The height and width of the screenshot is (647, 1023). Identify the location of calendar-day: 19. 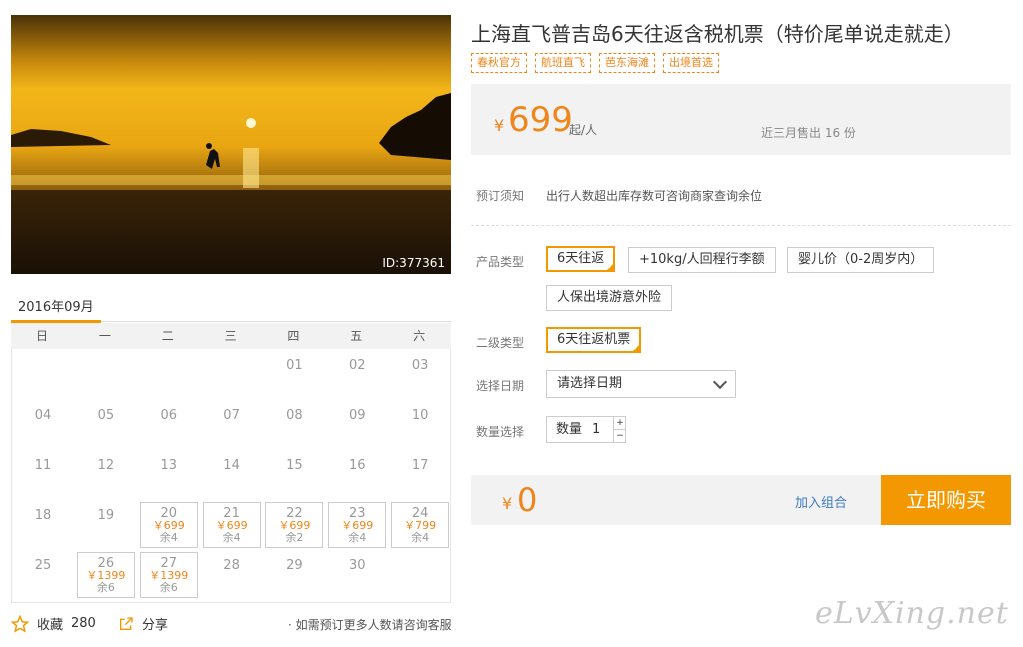
(106, 525).